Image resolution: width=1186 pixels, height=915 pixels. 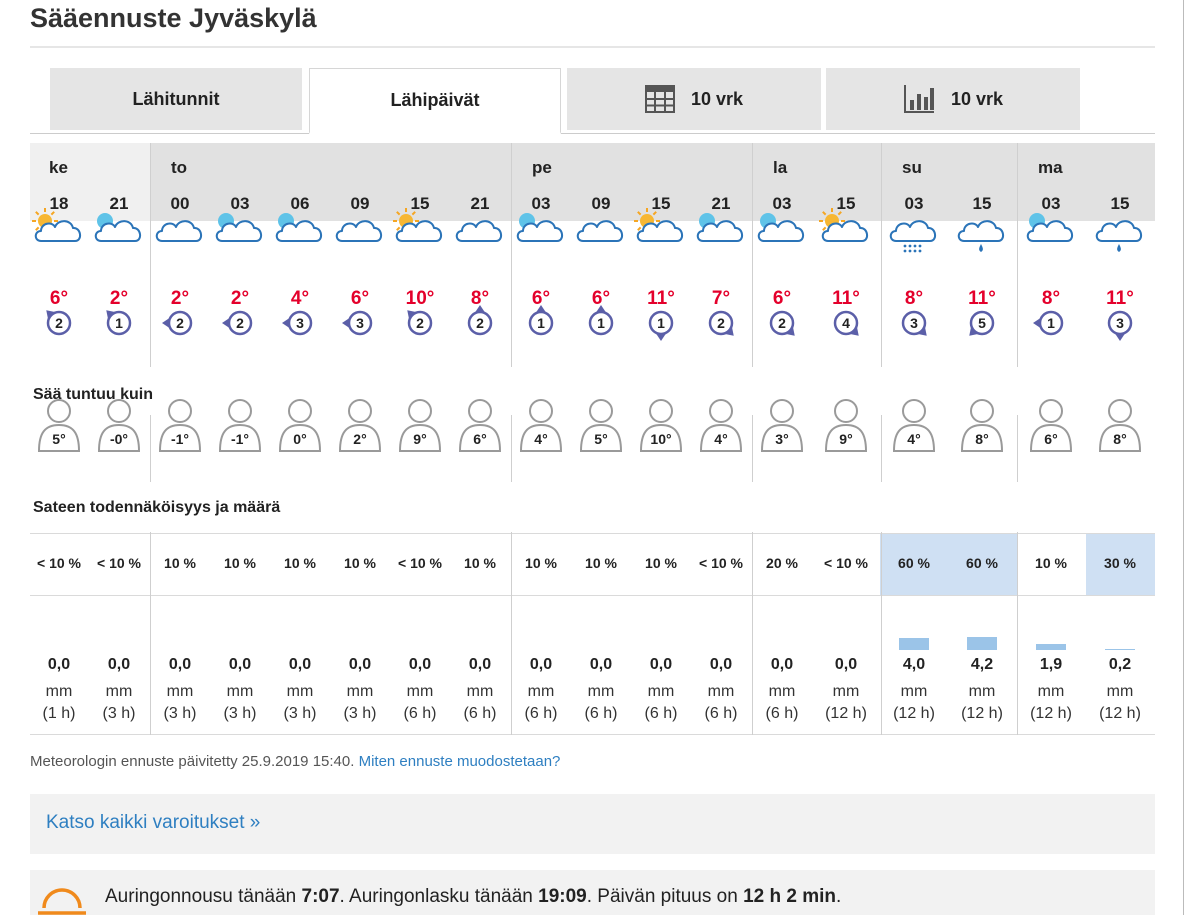 I want to click on feels-like-value: -0°, so click(x=119, y=439).